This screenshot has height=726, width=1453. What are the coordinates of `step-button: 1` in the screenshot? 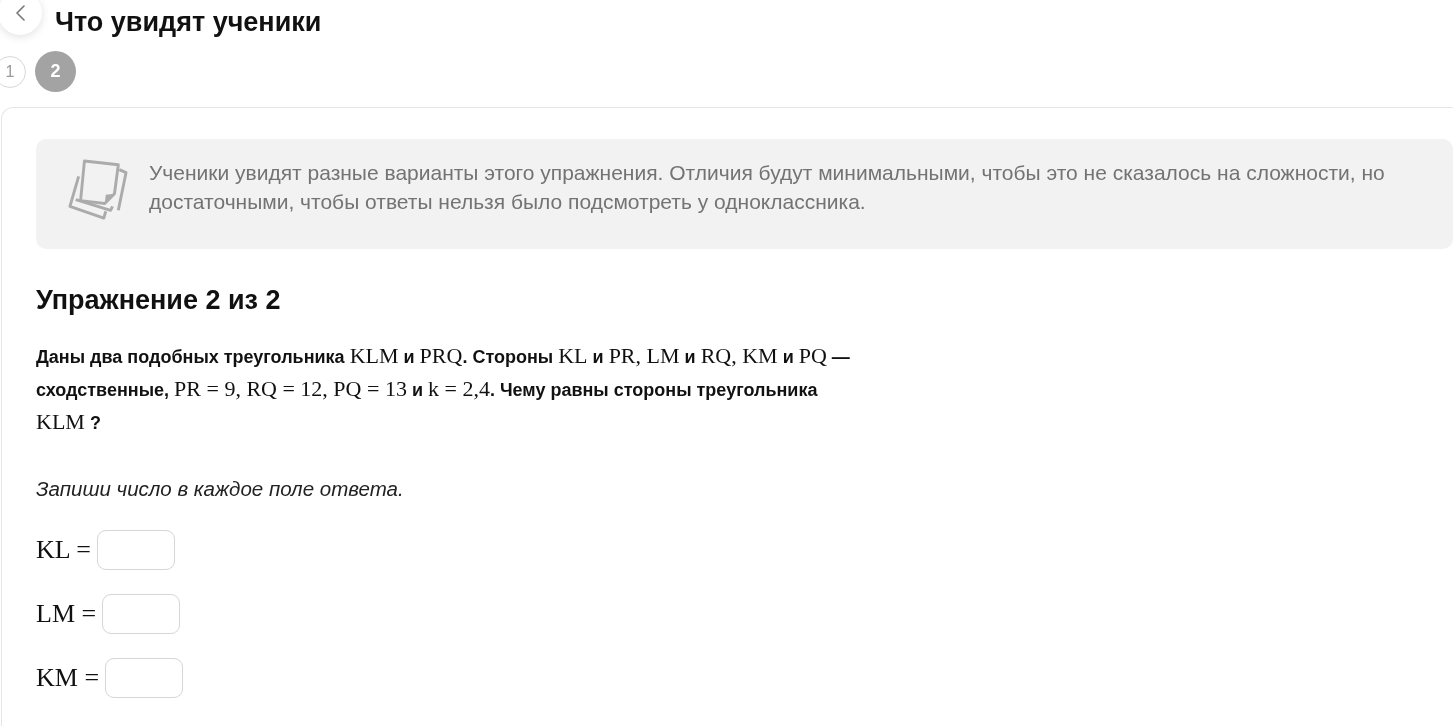 It's located at (13, 71).